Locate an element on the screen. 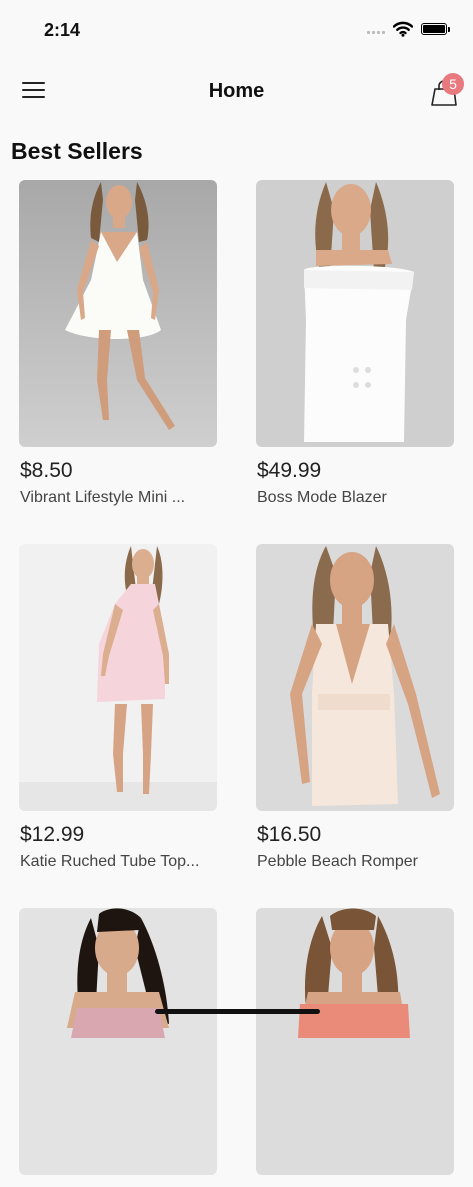 The image size is (473, 1187). product-card: $16.50 Pebble Beach Romper is located at coordinates (355, 707).